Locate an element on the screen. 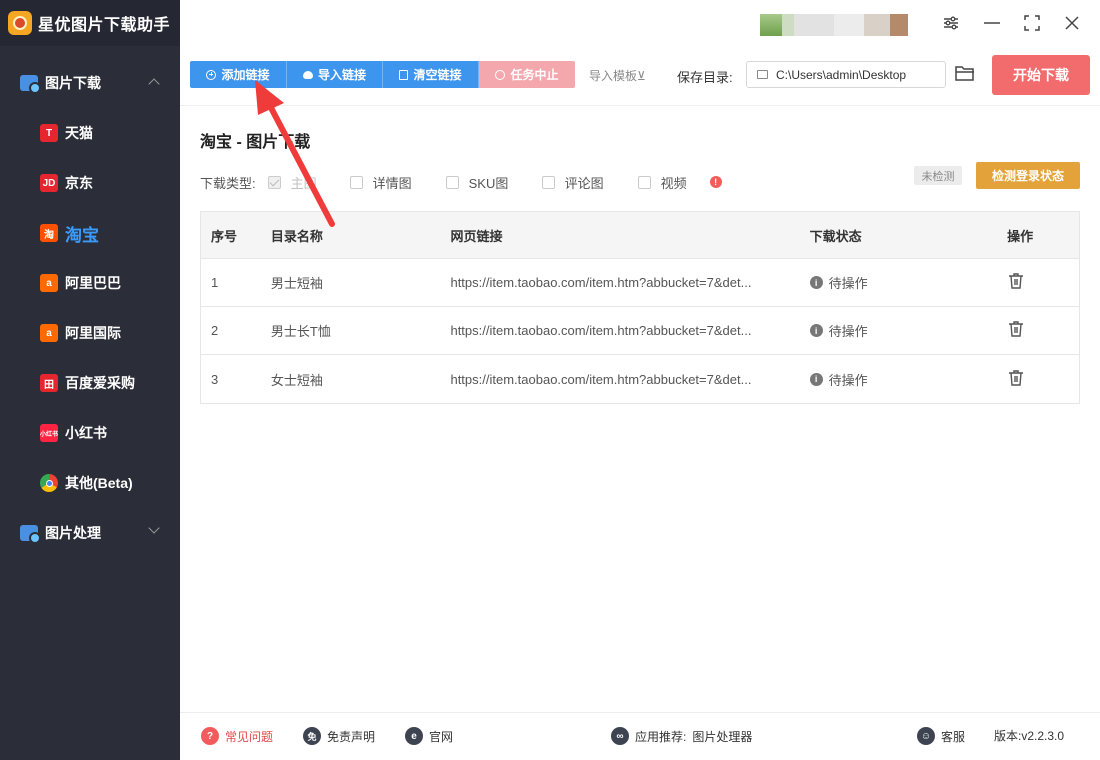 This screenshot has height=760, width=1100. sidebar-item-alibaba: a 阿里巴巴 is located at coordinates (90, 283).